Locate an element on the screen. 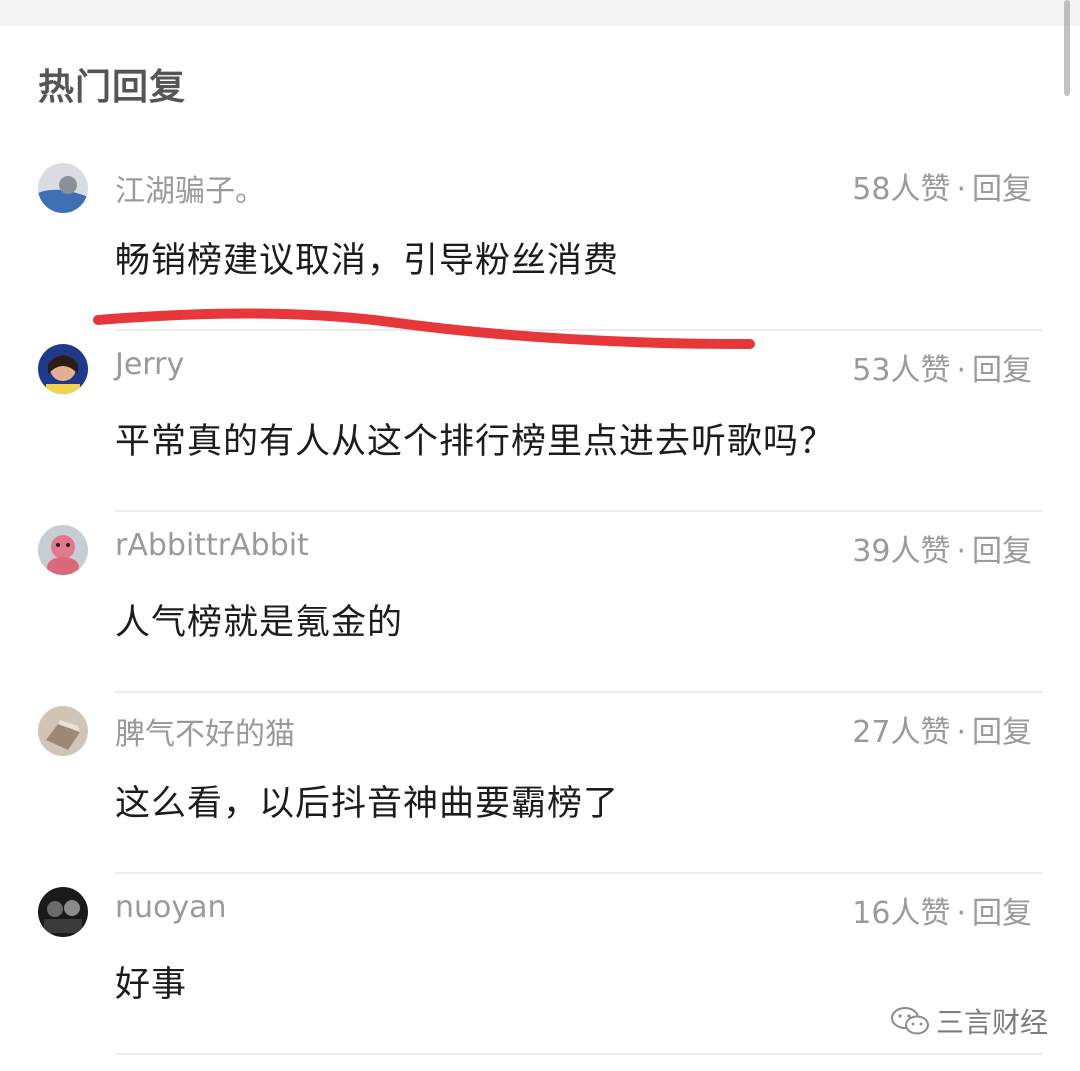  comment-text: 这么看，以后抖音神曲要霸榜了 is located at coordinates (367, 804).